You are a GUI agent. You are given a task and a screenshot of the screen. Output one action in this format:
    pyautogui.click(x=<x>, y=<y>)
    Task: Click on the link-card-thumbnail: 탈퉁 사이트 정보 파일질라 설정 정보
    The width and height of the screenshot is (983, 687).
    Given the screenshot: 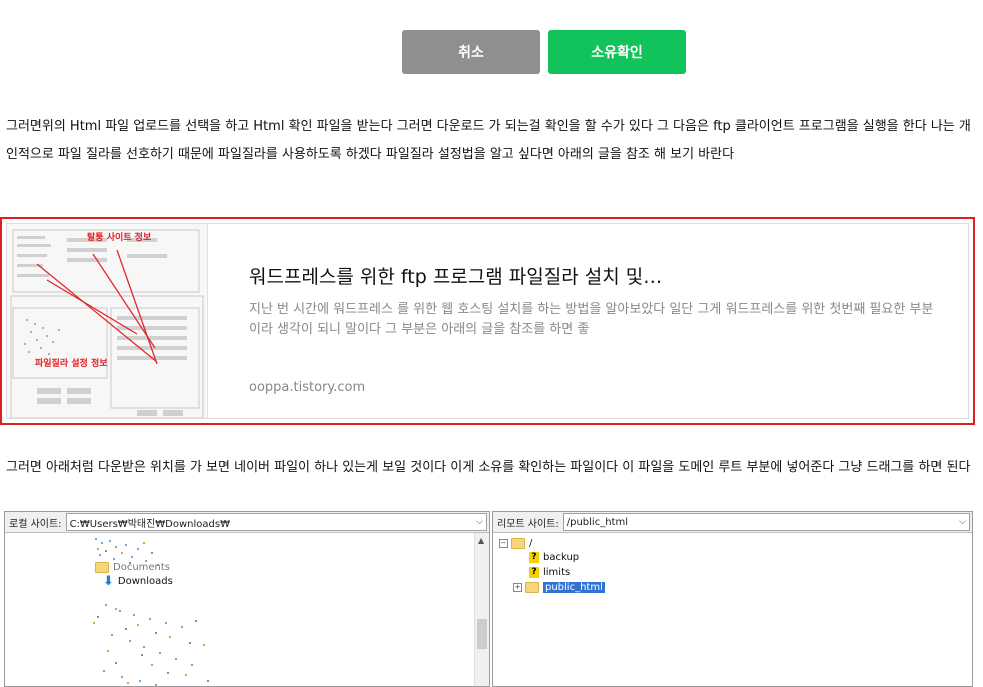 What is the action you would take?
    pyautogui.click(x=107, y=321)
    